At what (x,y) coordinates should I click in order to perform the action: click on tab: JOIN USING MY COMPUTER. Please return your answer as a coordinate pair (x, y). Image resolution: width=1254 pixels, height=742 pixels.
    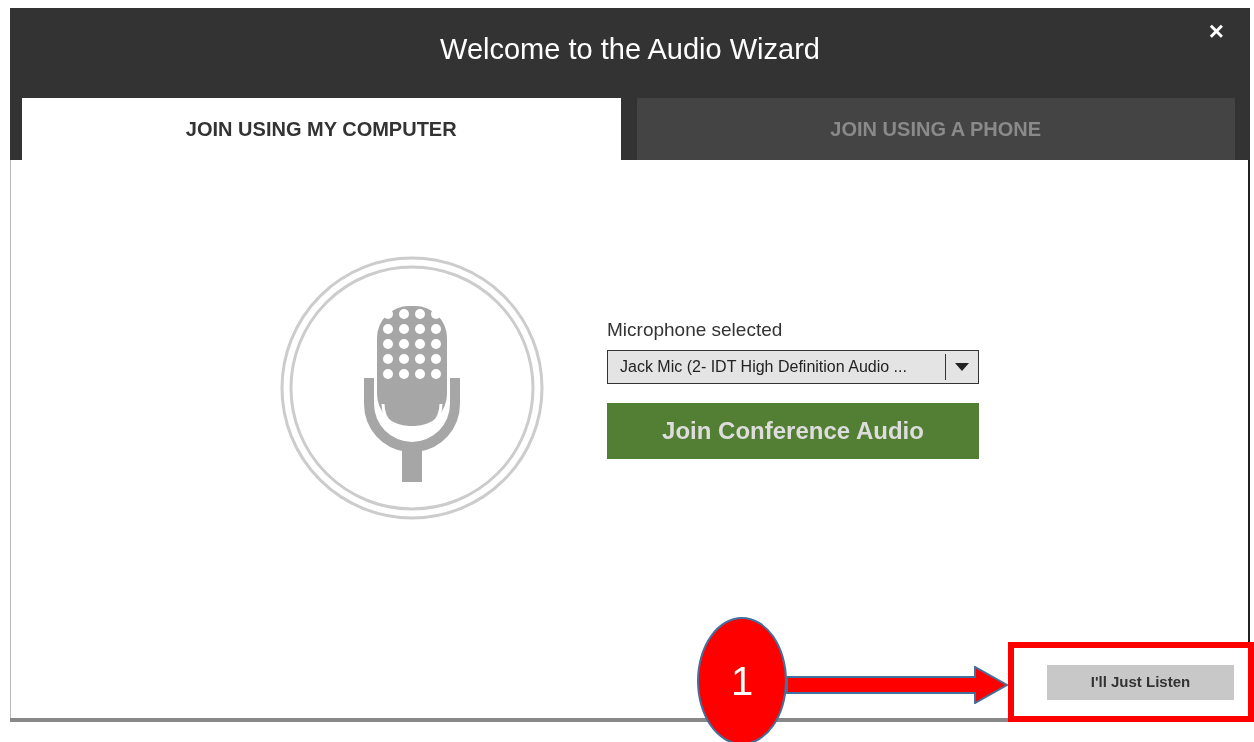
    Looking at the image, I should click on (321, 129).